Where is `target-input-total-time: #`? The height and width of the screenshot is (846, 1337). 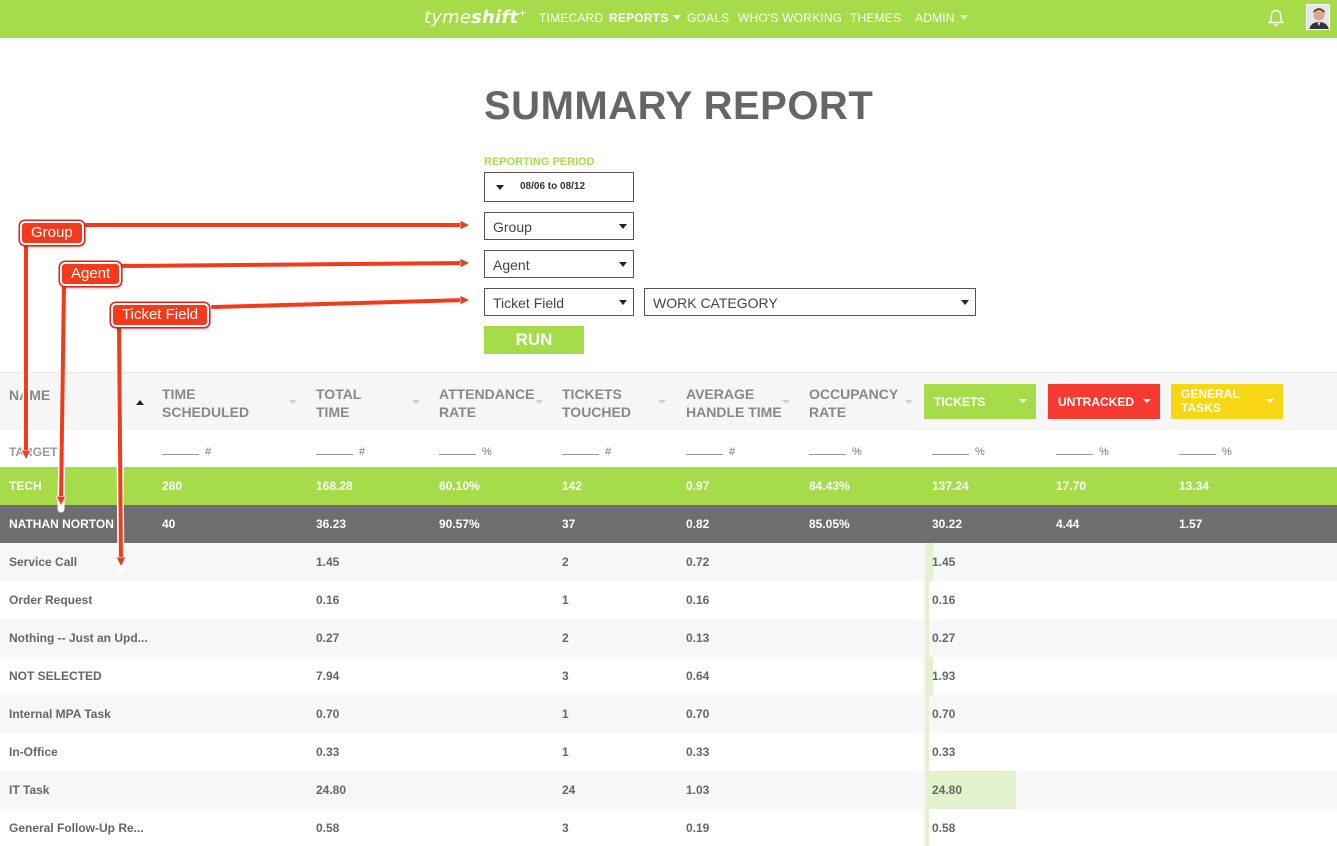
target-input-total-time: # is located at coordinates (340, 452).